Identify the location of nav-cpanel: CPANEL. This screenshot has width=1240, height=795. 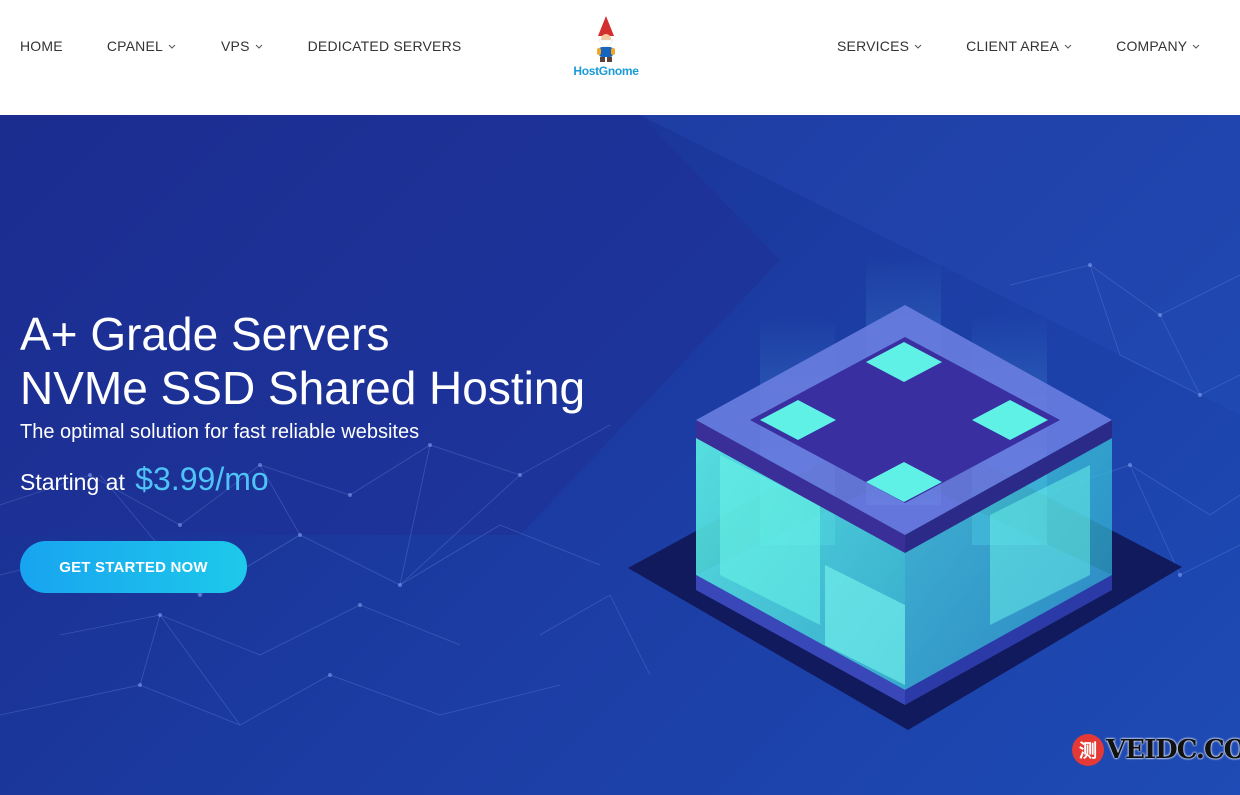
(142, 46).